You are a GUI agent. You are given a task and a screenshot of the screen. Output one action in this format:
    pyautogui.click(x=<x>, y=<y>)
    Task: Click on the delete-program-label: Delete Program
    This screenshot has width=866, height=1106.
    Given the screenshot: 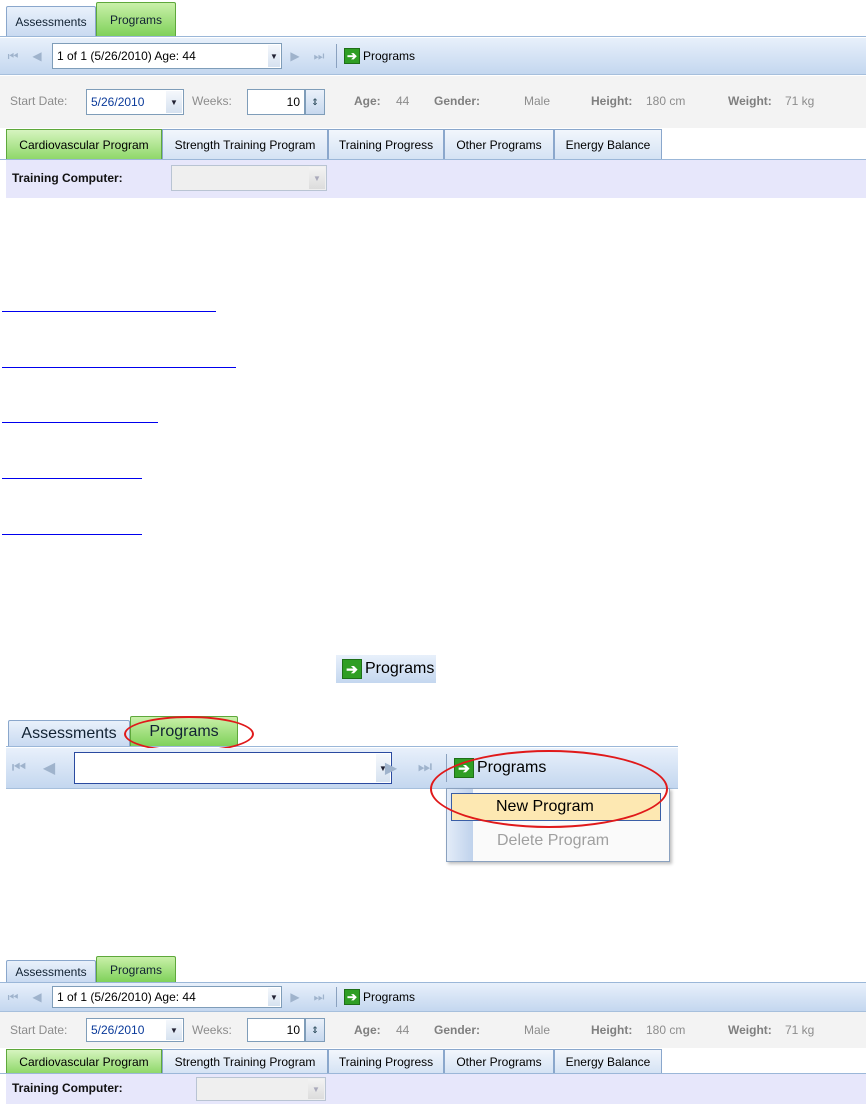 What is the action you would take?
    pyautogui.click(x=553, y=840)
    